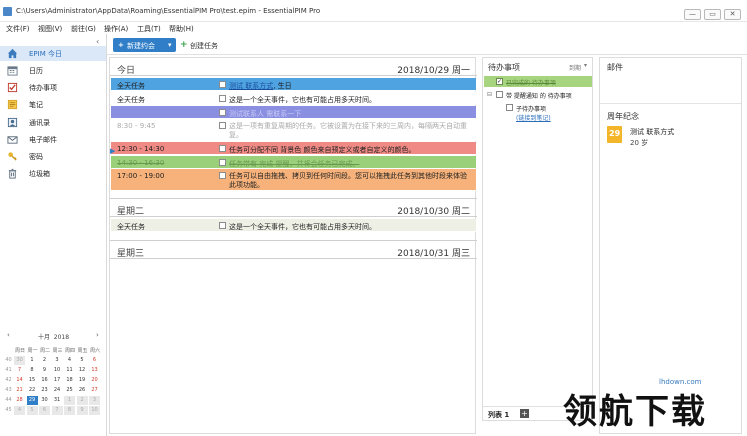  What do you see at coordinates (94, 380) in the screenshot?
I see `calendar-day: 20` at bounding box center [94, 380].